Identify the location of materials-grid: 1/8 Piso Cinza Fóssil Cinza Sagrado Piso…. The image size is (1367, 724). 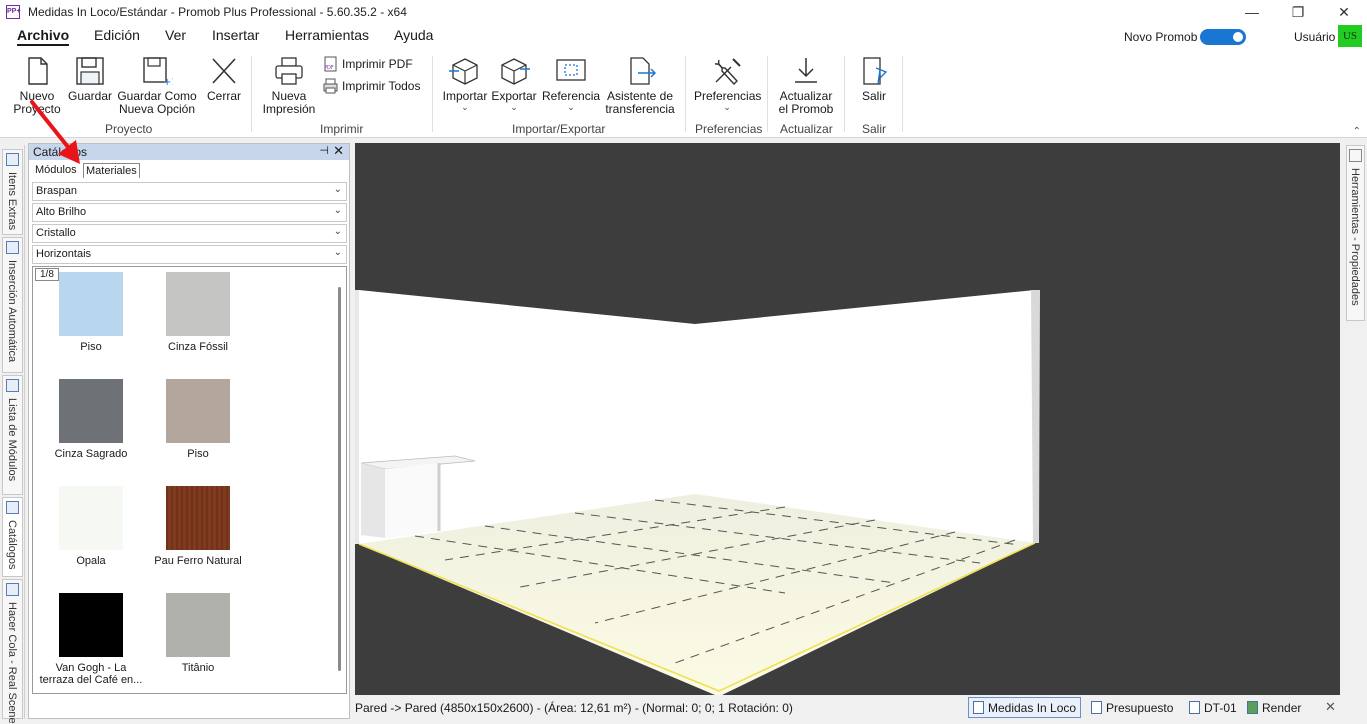
(189, 480).